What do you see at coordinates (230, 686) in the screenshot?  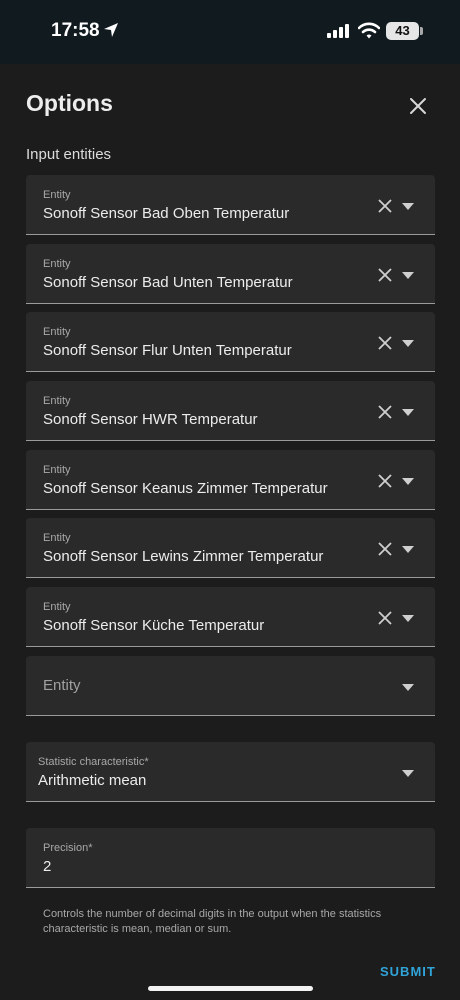 I see `empty-entity-field: Entity` at bounding box center [230, 686].